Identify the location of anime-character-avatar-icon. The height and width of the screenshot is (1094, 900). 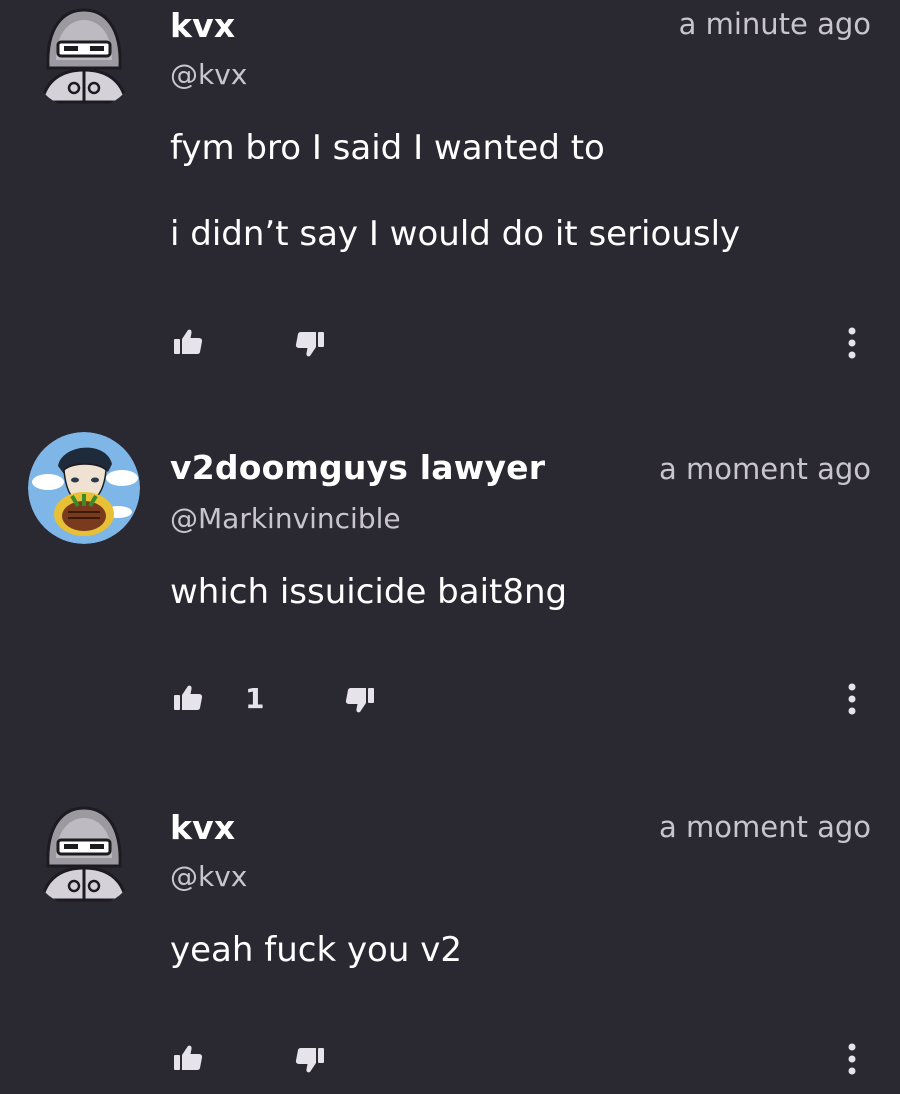
(84, 488).